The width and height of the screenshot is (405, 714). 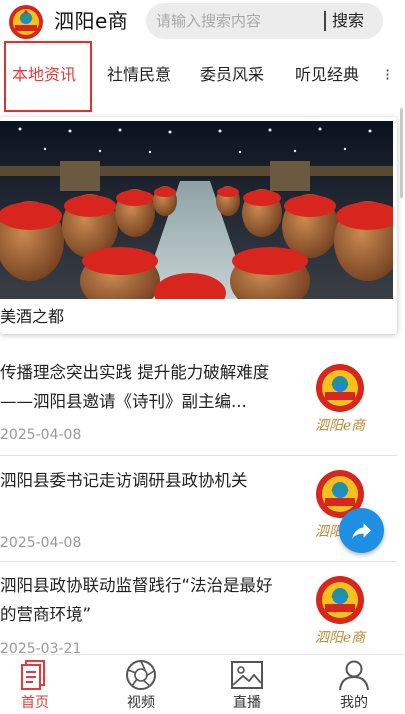 What do you see at coordinates (35, 703) in the screenshot?
I see `nav-label: 首页` at bounding box center [35, 703].